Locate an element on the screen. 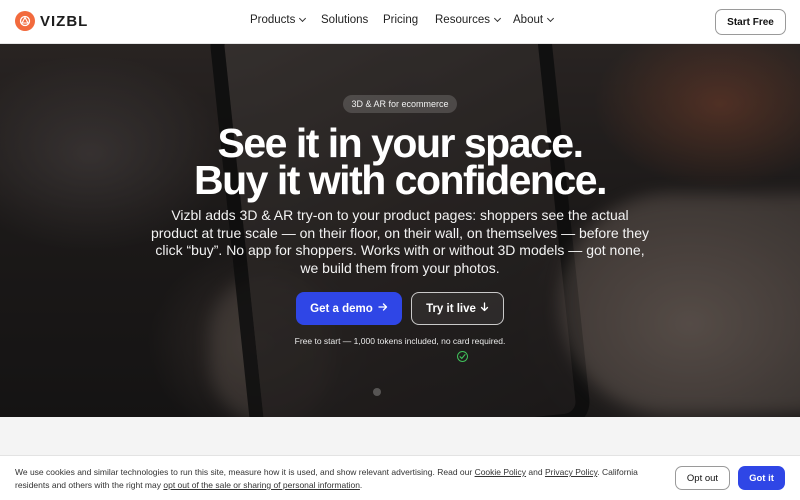  nav-pricing-label: Pricing is located at coordinates (401, 20).